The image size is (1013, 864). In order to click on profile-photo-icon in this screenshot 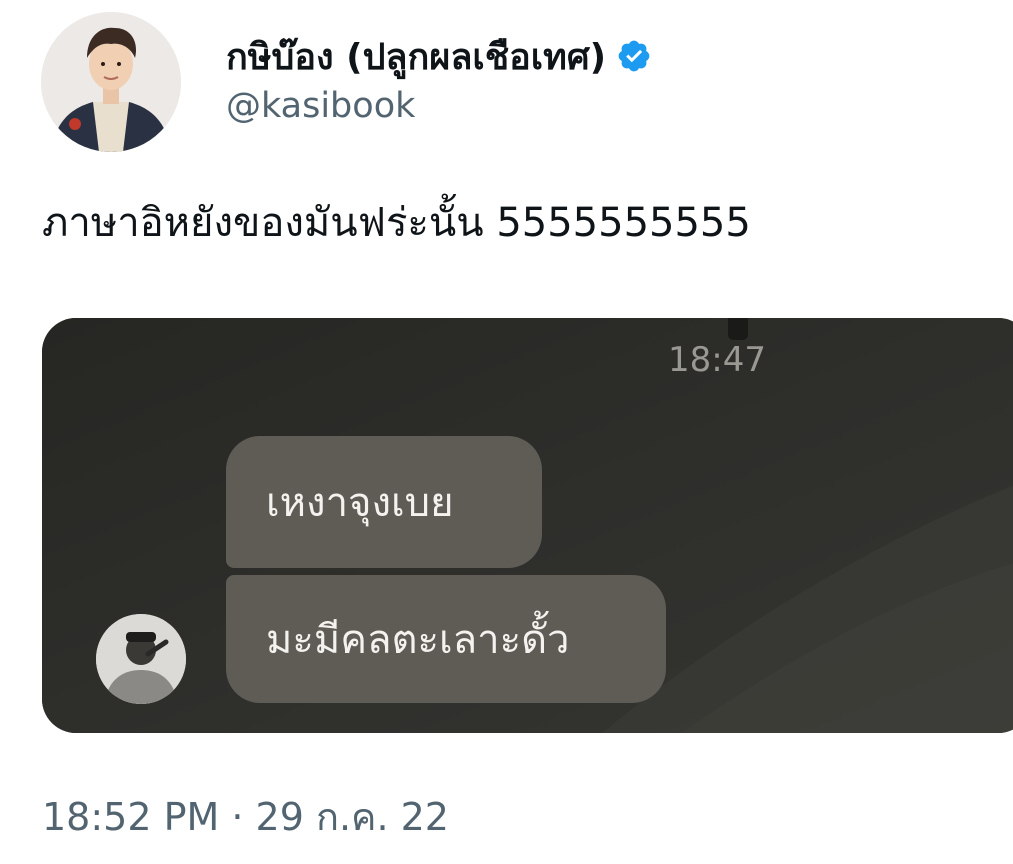, I will do `click(111, 82)`.